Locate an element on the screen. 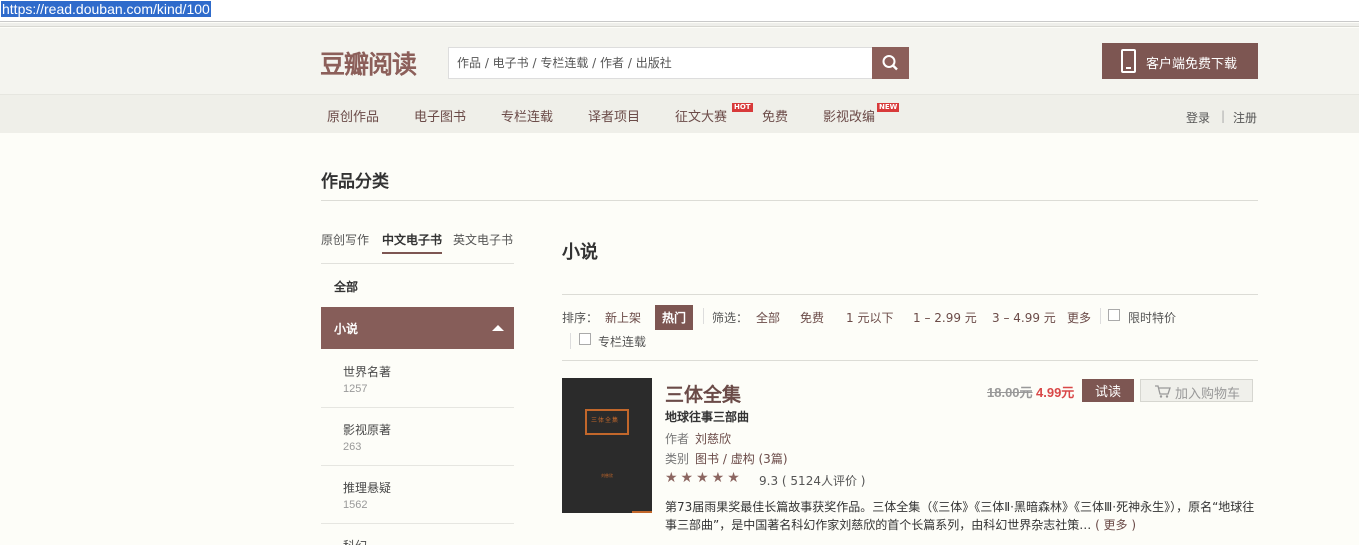 Image resolution: width=1359 pixels, height=545 pixels. sort-popular: 热门 is located at coordinates (674, 317).